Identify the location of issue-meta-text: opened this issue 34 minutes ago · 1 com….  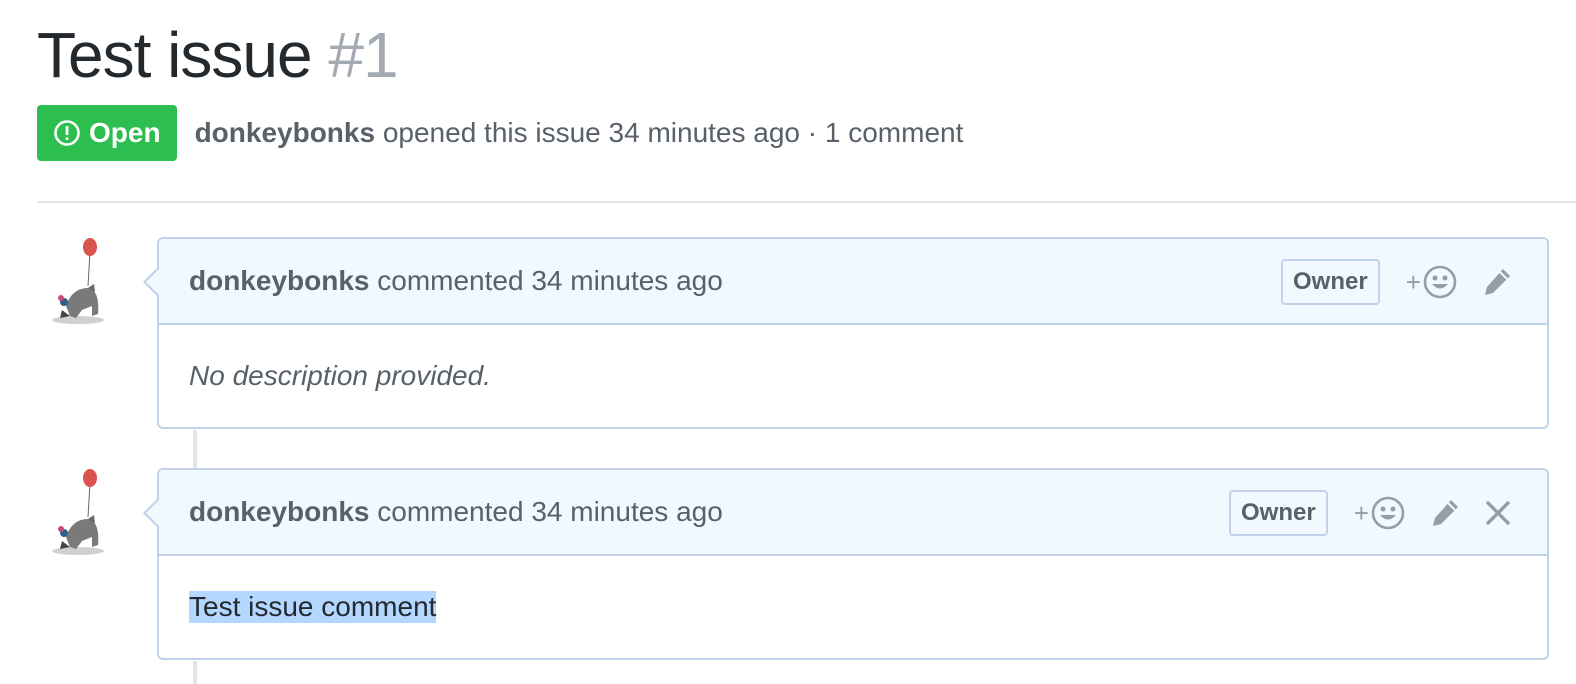
(673, 132).